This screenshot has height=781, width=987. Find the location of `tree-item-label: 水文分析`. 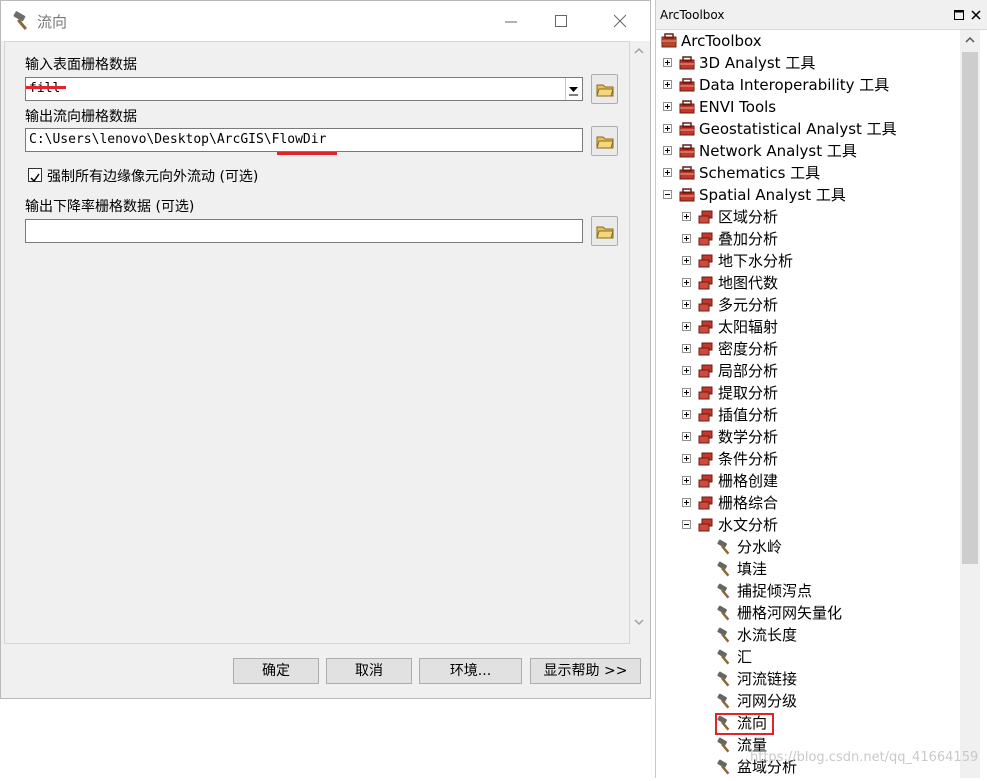

tree-item-label: 水文分析 is located at coordinates (748, 525).